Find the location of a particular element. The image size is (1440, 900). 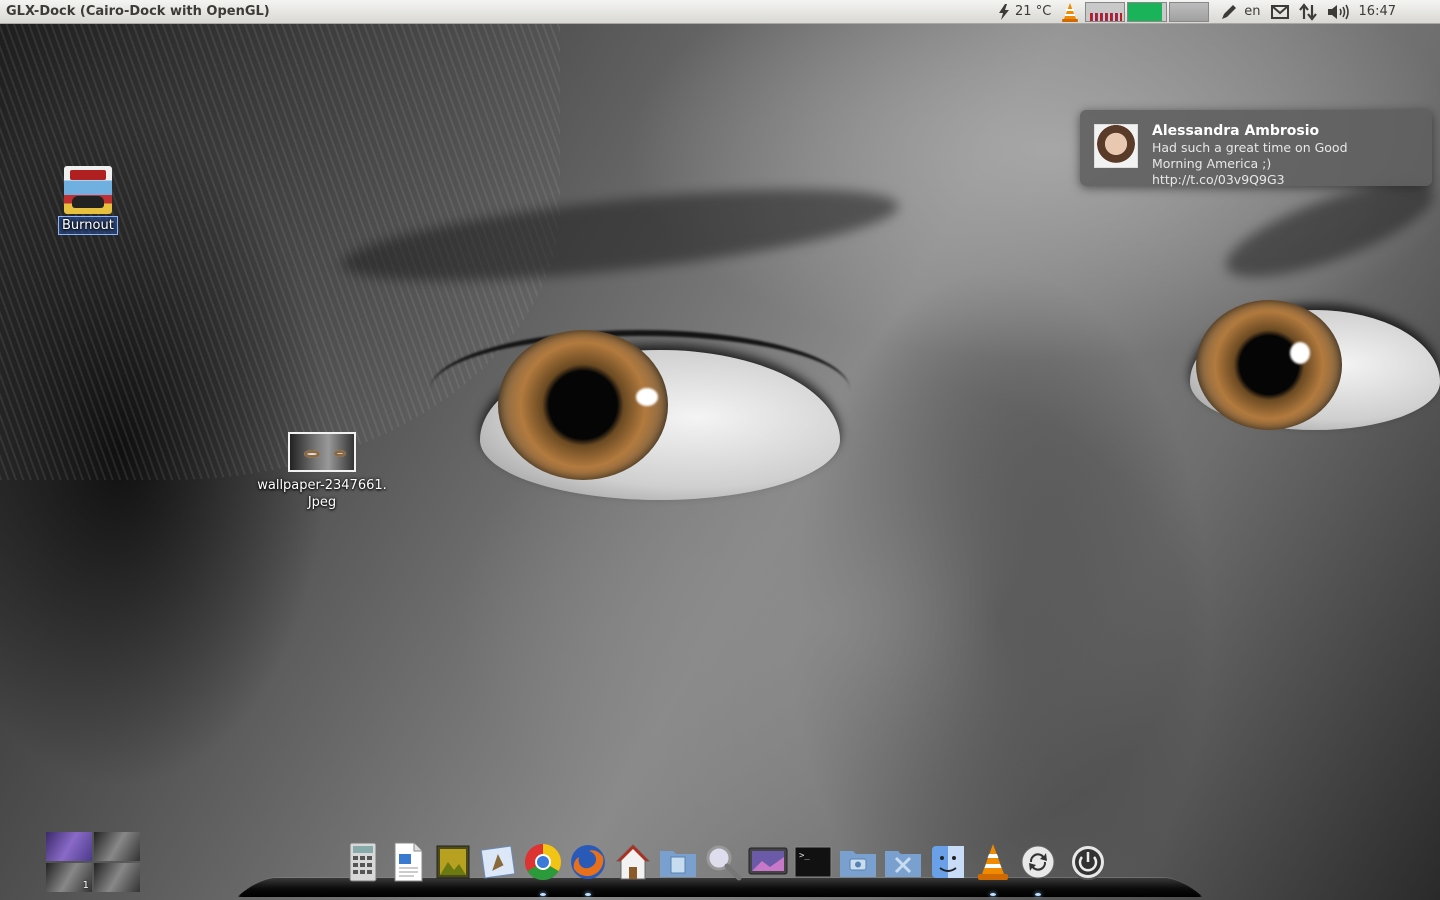

dock-chrome-launcher is located at coordinates (542, 867).